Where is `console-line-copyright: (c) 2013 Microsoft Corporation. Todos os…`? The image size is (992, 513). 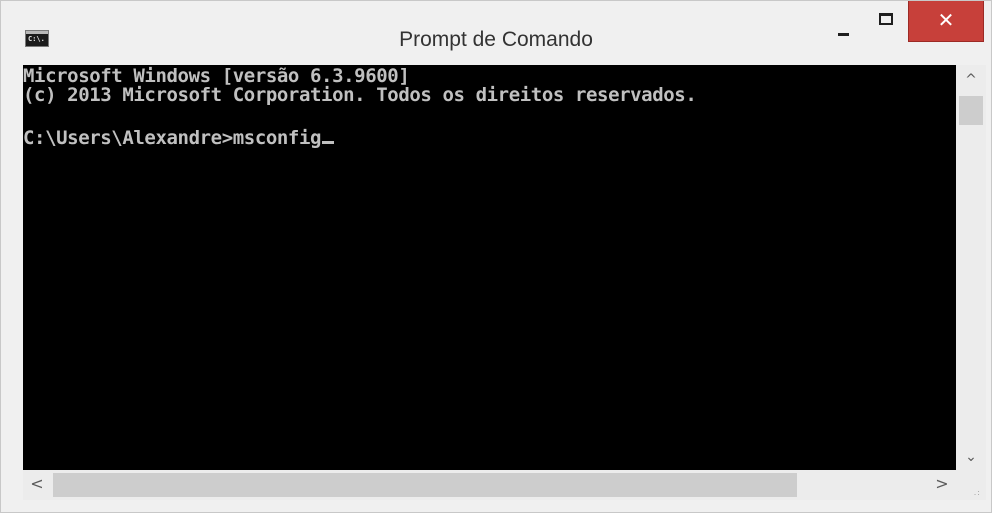
console-line-copyright: (c) 2013 Microsoft Corporation. Todos os… is located at coordinates (360, 95).